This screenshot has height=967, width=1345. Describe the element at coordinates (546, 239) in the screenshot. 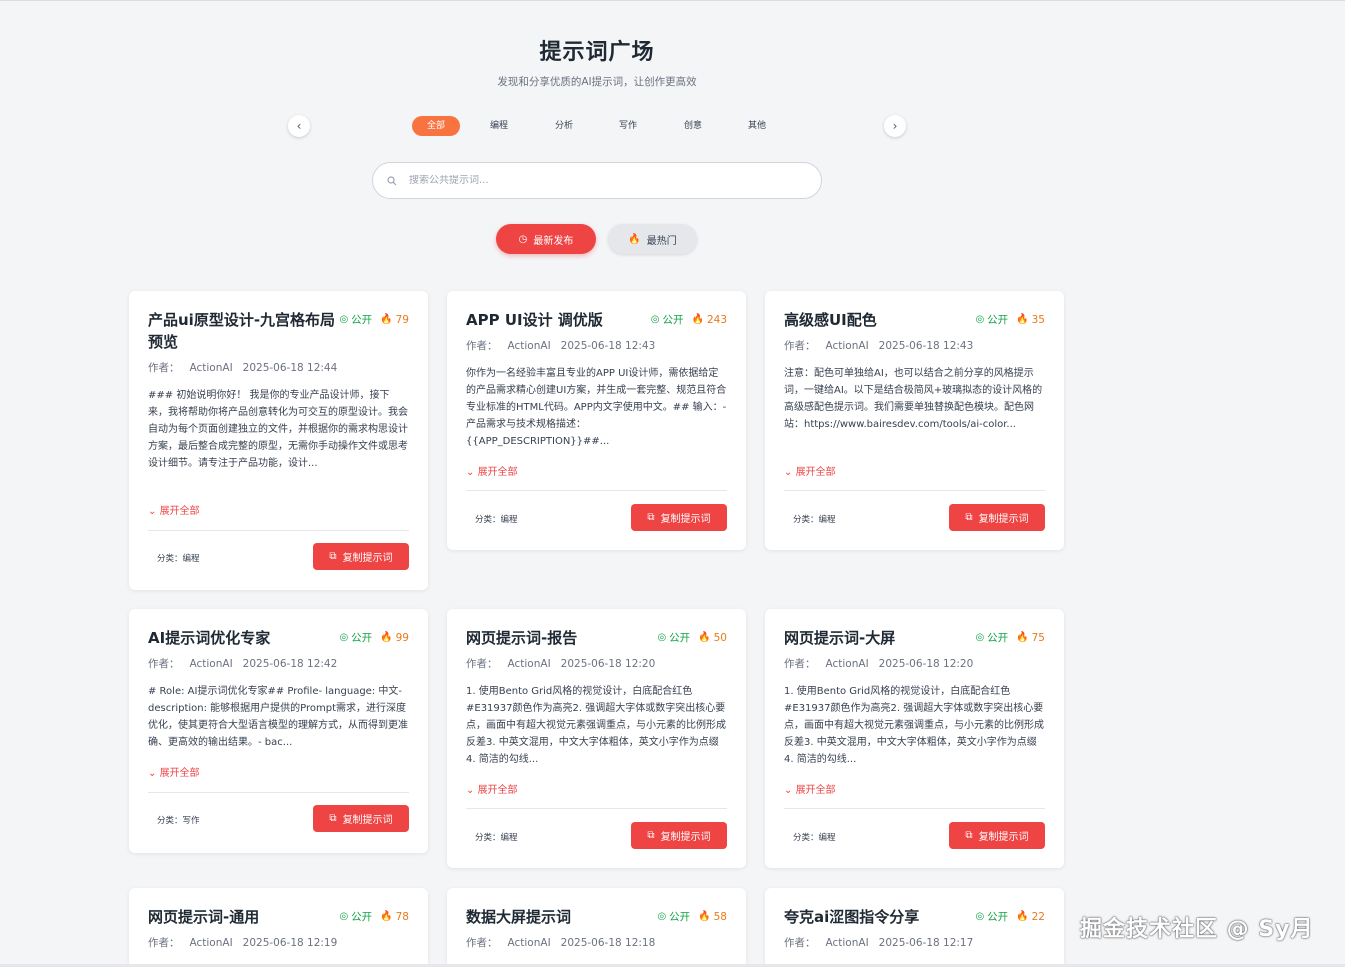

I see `sort-latest-button: ◷ 最新发布` at that location.